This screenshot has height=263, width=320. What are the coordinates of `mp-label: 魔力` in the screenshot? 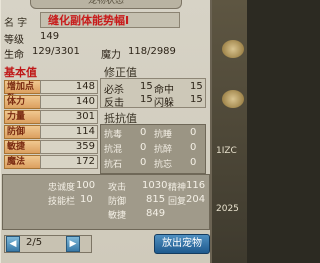 It's located at (111, 55).